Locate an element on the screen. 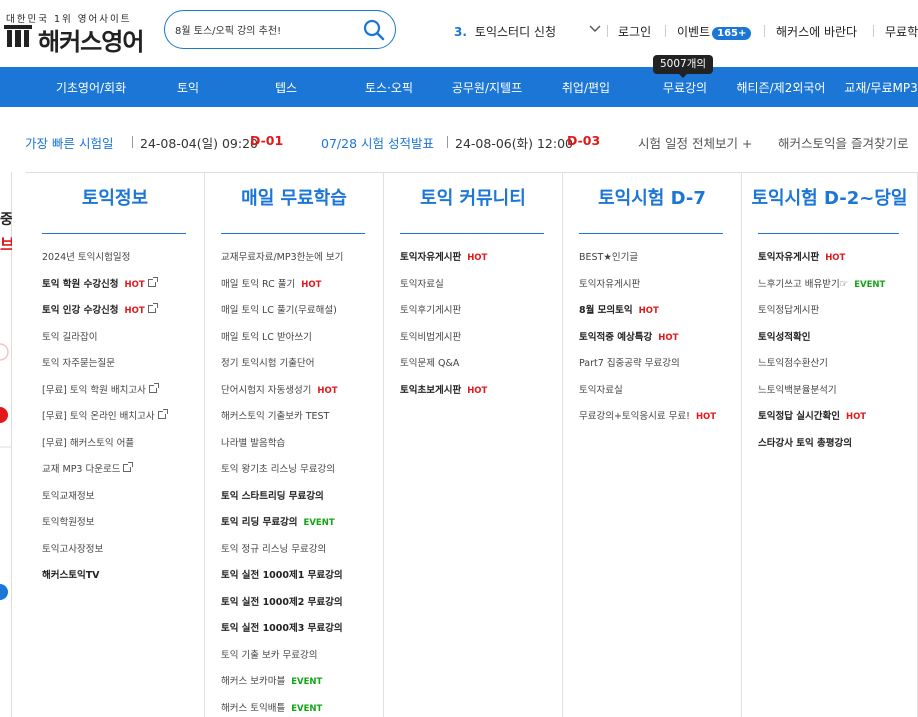 The height and width of the screenshot is (717, 918). nav-speaking: 토스·오픽 is located at coordinates (389, 87).